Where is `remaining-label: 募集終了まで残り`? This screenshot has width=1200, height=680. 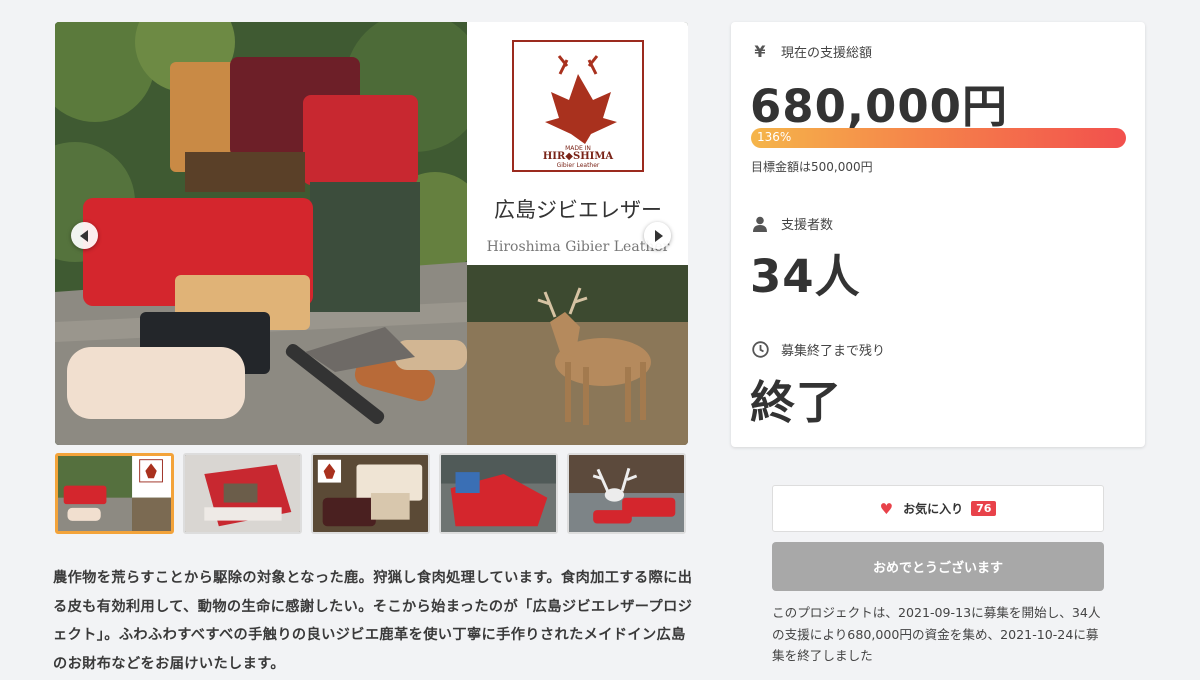
remaining-label: 募集終了まで残り is located at coordinates (818, 349).